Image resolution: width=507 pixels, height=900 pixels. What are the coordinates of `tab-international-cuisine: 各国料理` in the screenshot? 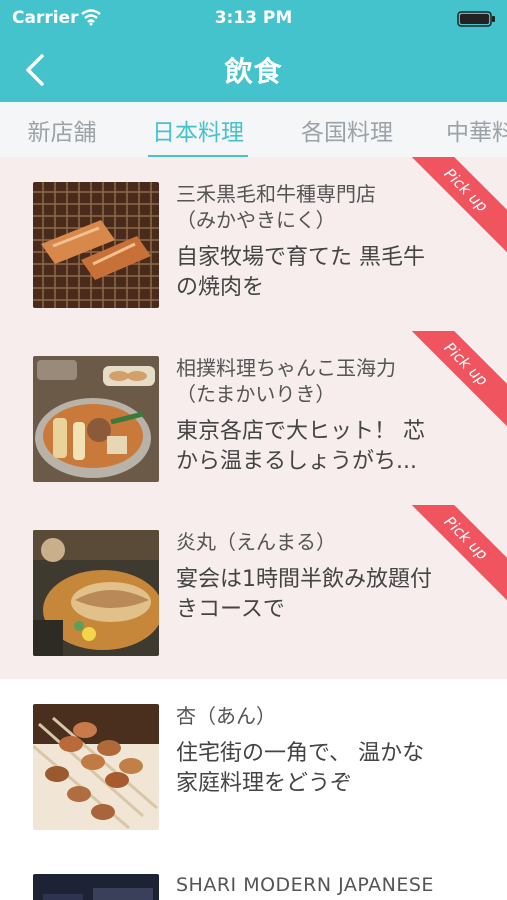 It's located at (347, 129).